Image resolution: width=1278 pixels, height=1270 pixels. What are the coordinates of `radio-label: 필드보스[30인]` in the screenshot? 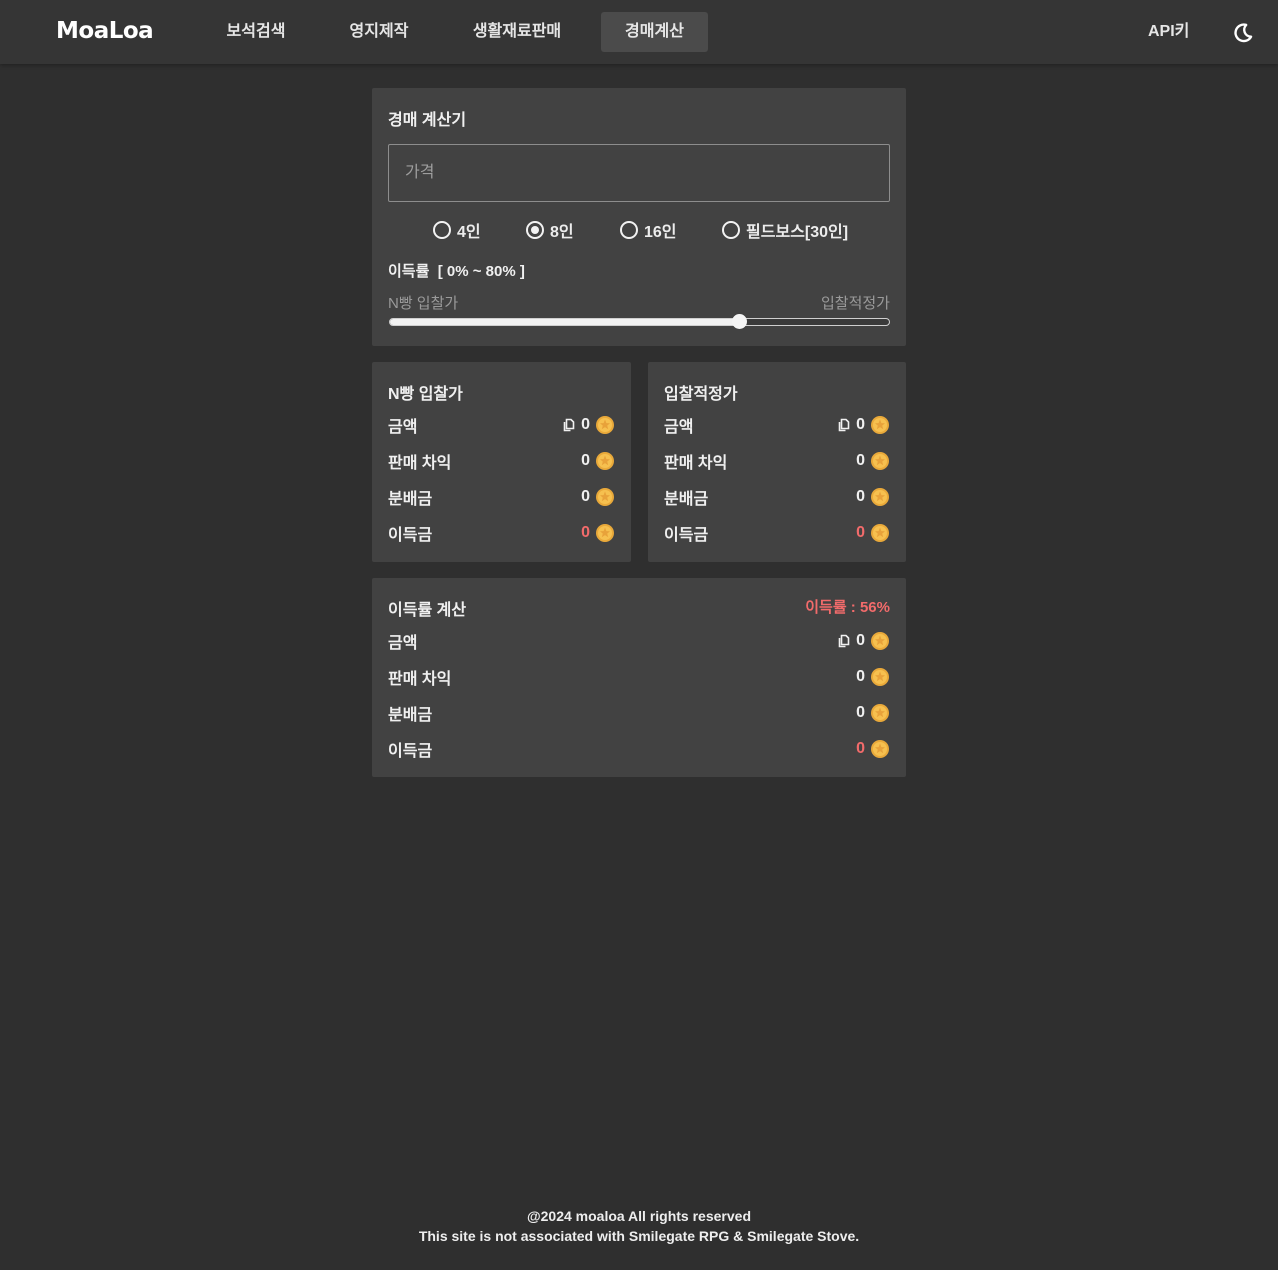 It's located at (797, 232).